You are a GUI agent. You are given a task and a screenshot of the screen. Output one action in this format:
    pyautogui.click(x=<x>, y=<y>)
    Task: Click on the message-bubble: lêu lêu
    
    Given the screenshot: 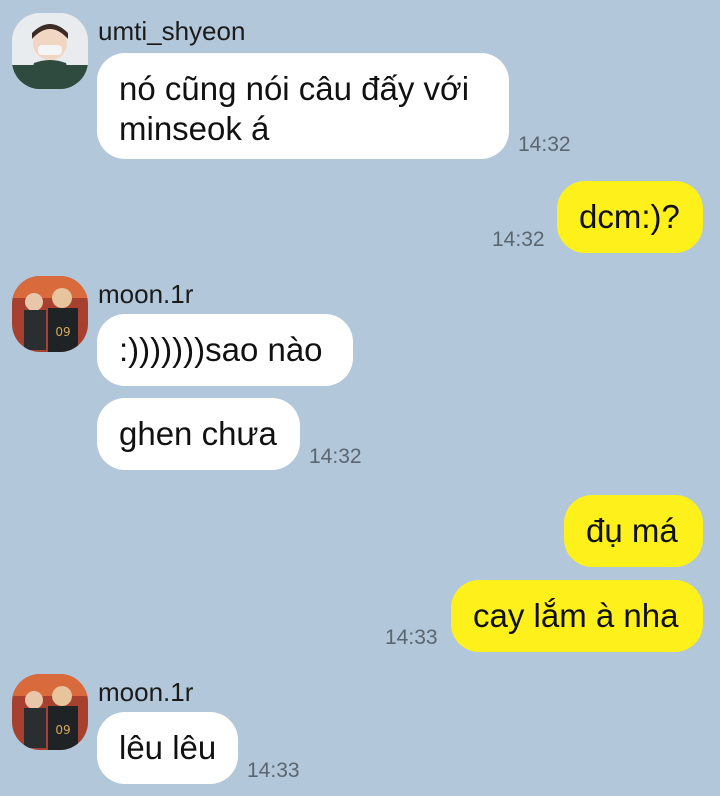 What is the action you would take?
    pyautogui.click(x=167, y=748)
    